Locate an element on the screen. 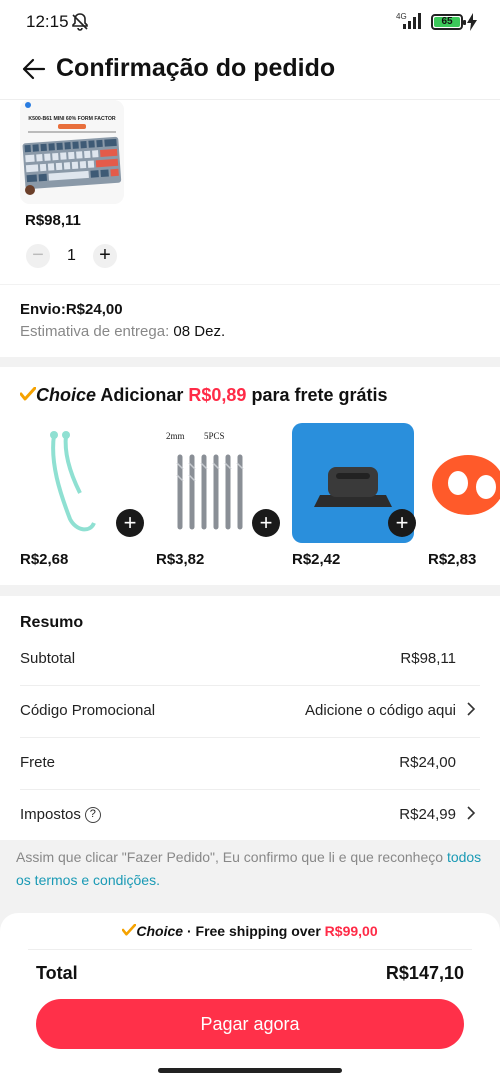 The height and width of the screenshot is (1083, 500). addon-price: R$2,68 is located at coordinates (44, 559).